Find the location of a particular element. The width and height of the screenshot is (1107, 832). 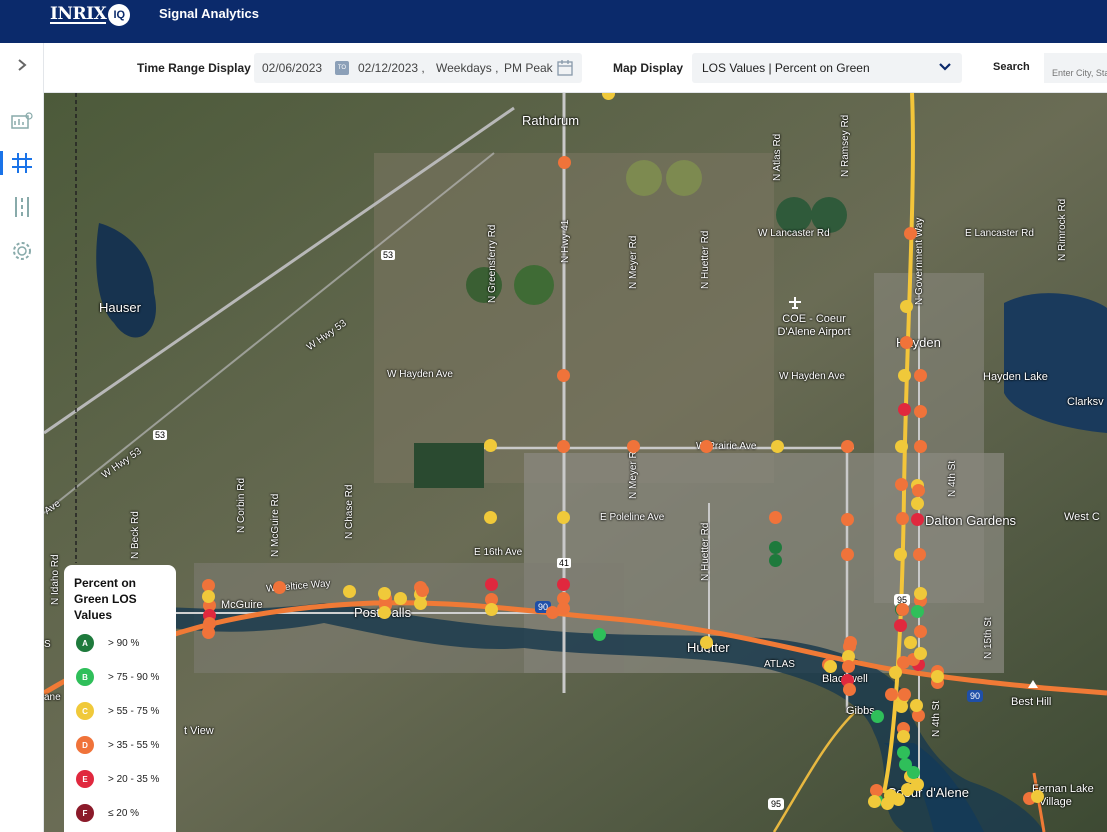

road-label-w-lancaster: W Lancaster Rd is located at coordinates (794, 233).